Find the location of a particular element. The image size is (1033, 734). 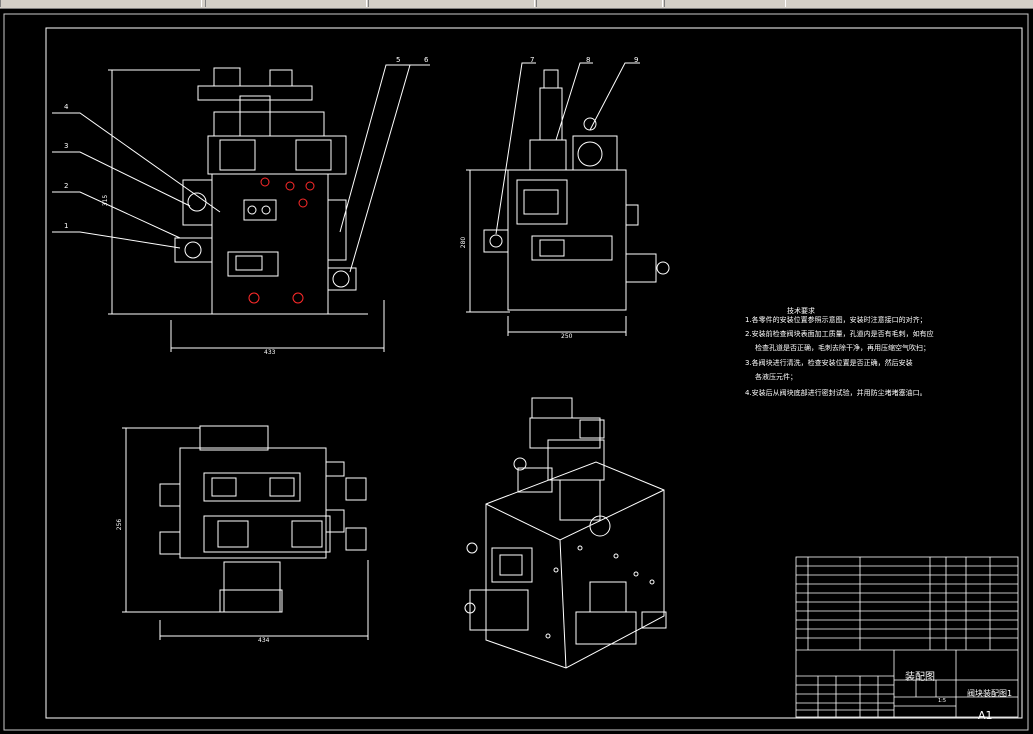

dim-side-width: 250 is located at coordinates (567, 336).